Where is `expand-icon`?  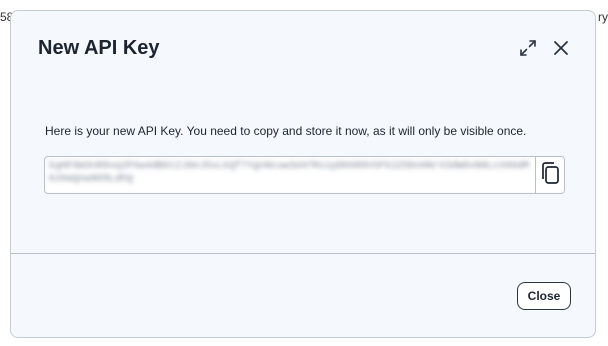
expand-icon is located at coordinates (528, 50).